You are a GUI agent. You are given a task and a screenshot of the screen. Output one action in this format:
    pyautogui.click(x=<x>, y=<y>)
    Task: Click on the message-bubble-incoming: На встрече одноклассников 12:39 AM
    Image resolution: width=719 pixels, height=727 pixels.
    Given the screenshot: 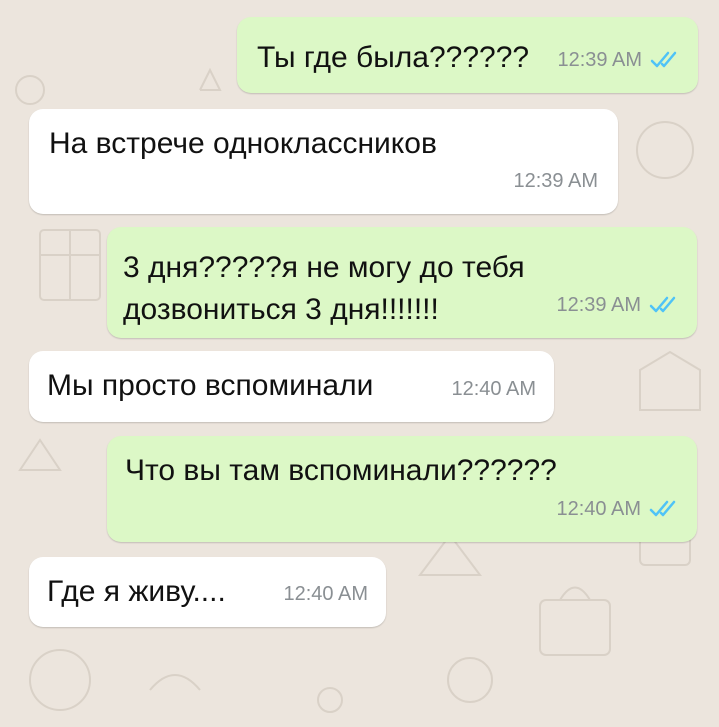 What is the action you would take?
    pyautogui.click(x=323, y=161)
    